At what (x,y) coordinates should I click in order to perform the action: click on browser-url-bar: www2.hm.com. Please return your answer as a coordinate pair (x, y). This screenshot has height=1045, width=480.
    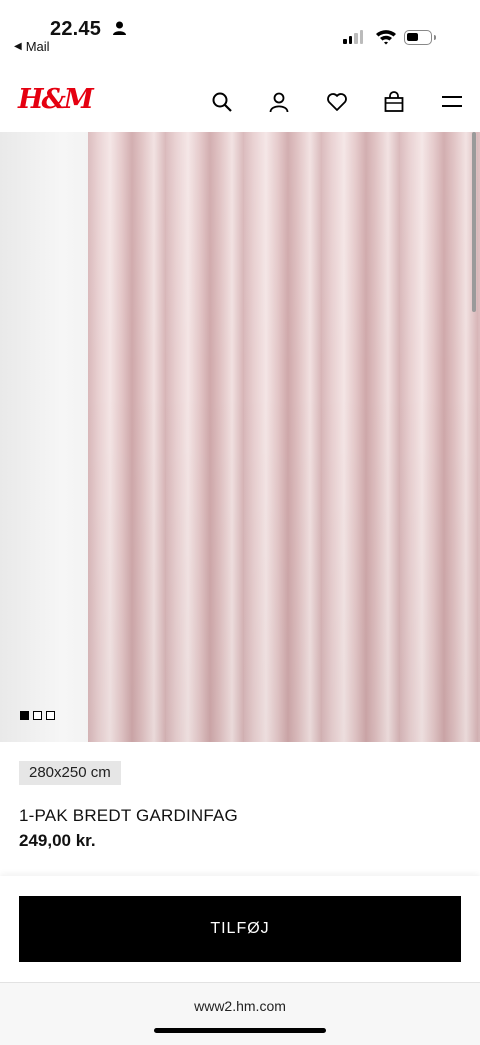
    Looking at the image, I should click on (240, 1013).